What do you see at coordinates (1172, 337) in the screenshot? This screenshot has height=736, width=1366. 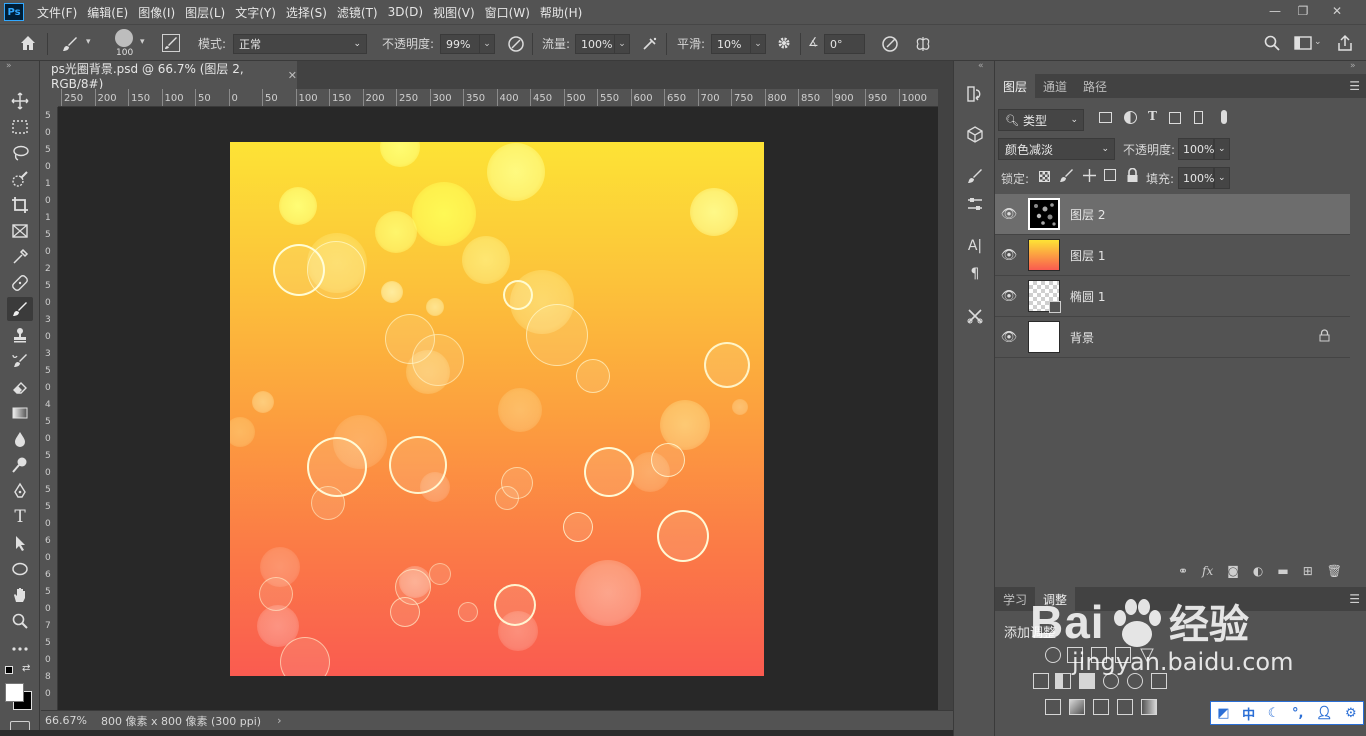 I see `layer-row-background: 👁︎ 背景` at bounding box center [1172, 337].